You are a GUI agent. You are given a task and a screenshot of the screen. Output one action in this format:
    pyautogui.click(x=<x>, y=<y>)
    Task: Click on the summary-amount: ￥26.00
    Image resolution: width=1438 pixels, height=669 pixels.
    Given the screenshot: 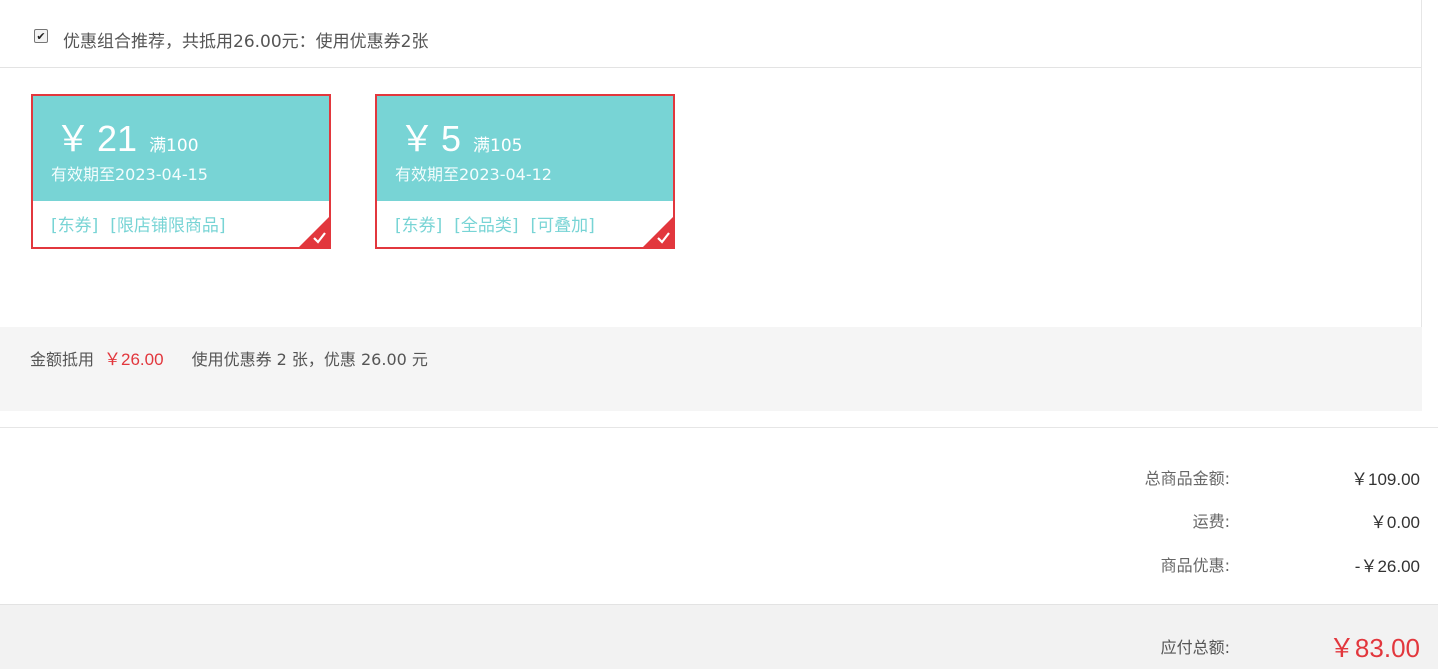 What is the action you would take?
    pyautogui.click(x=134, y=359)
    